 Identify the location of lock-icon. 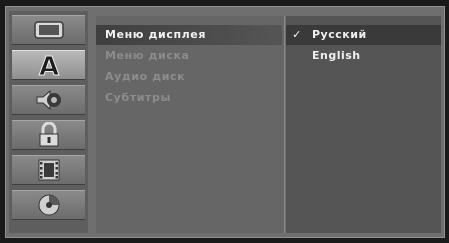
(48, 134).